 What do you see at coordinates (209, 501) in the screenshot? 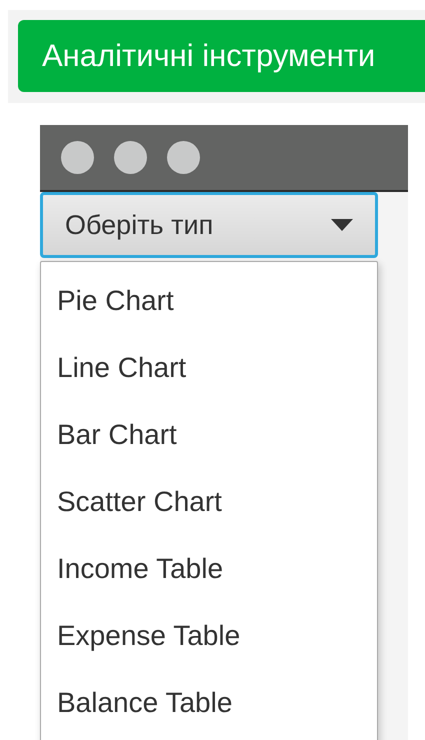
I see `dropdown-option: Scatter Chart` at bounding box center [209, 501].